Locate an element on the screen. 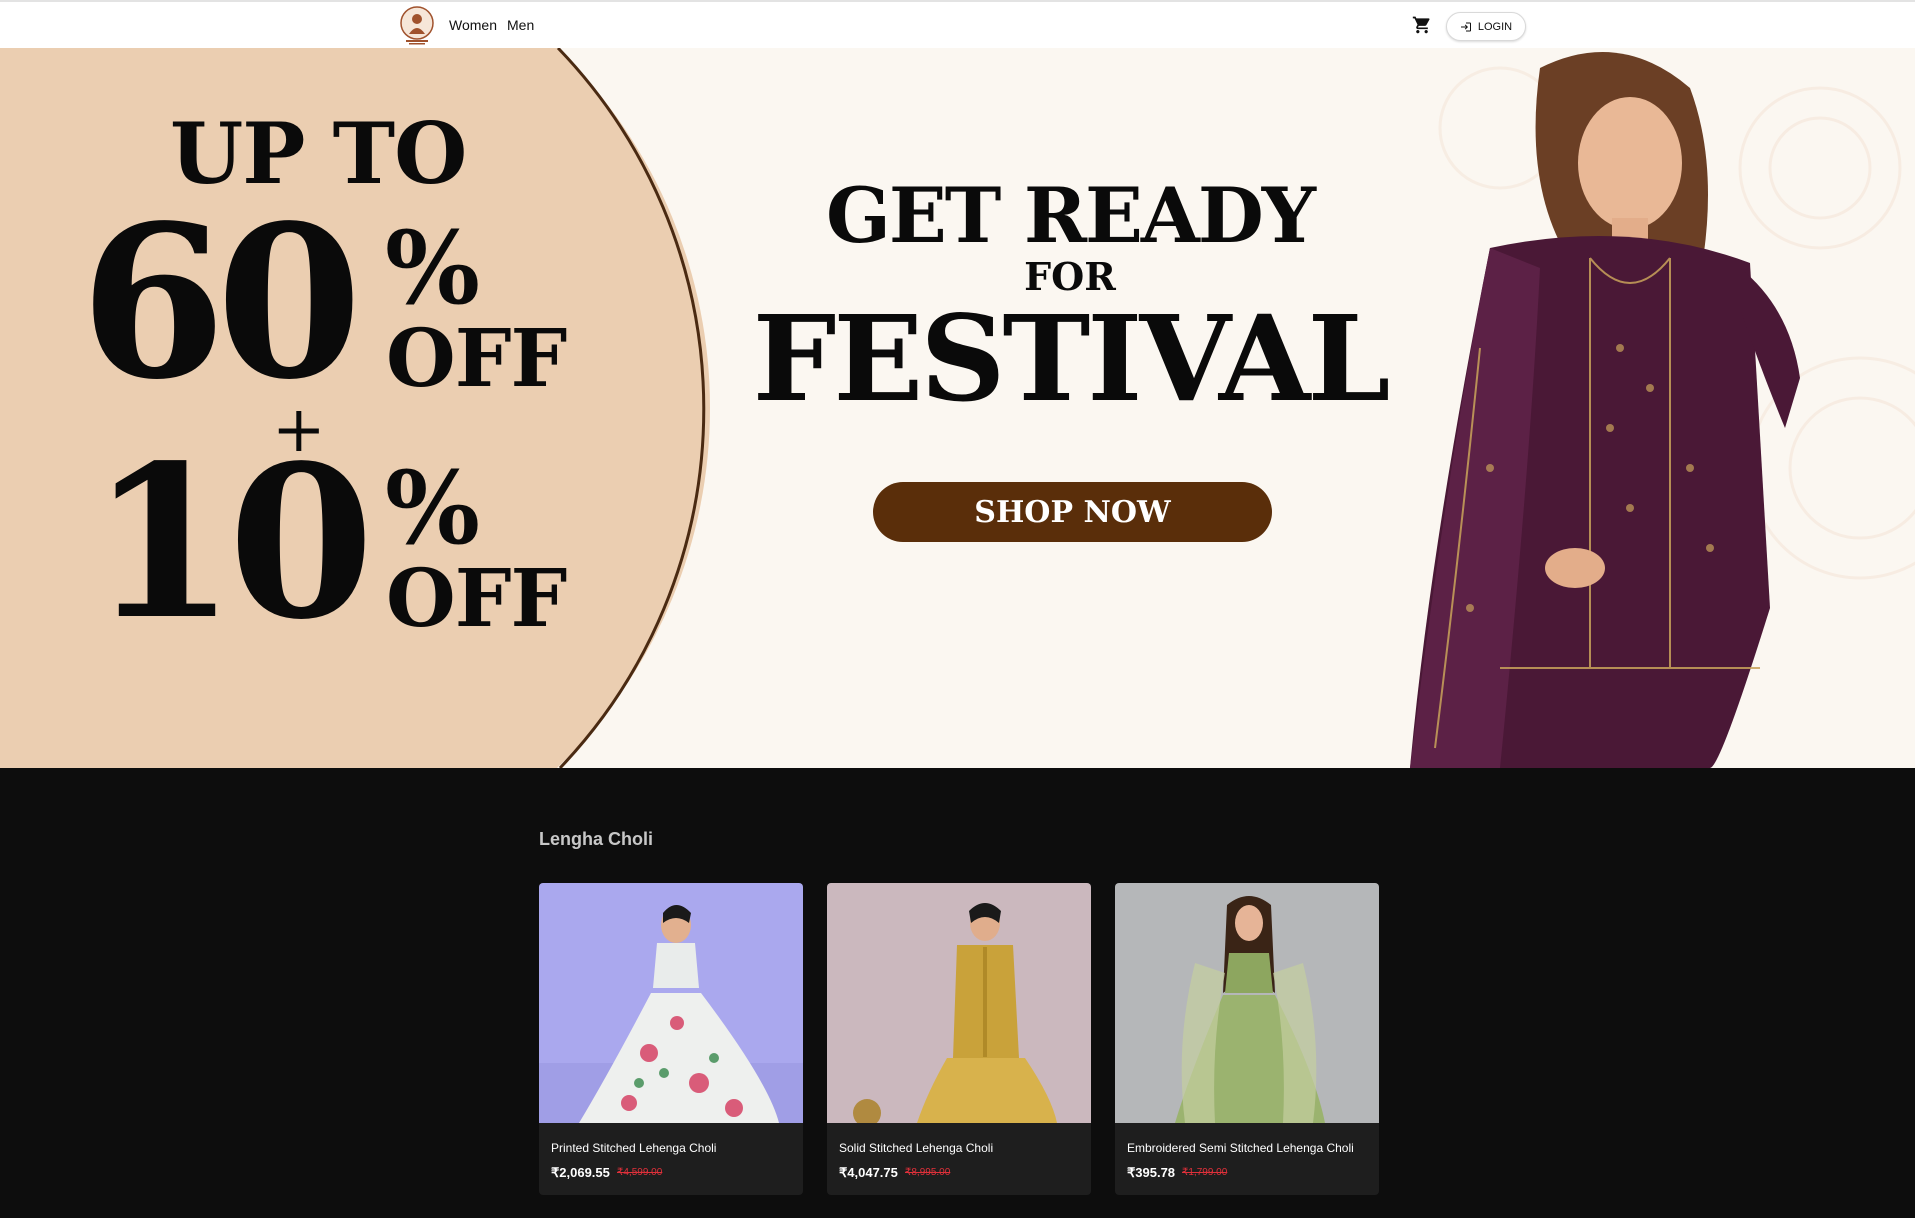  offer-first-off: OFF is located at coordinates (476, 358).